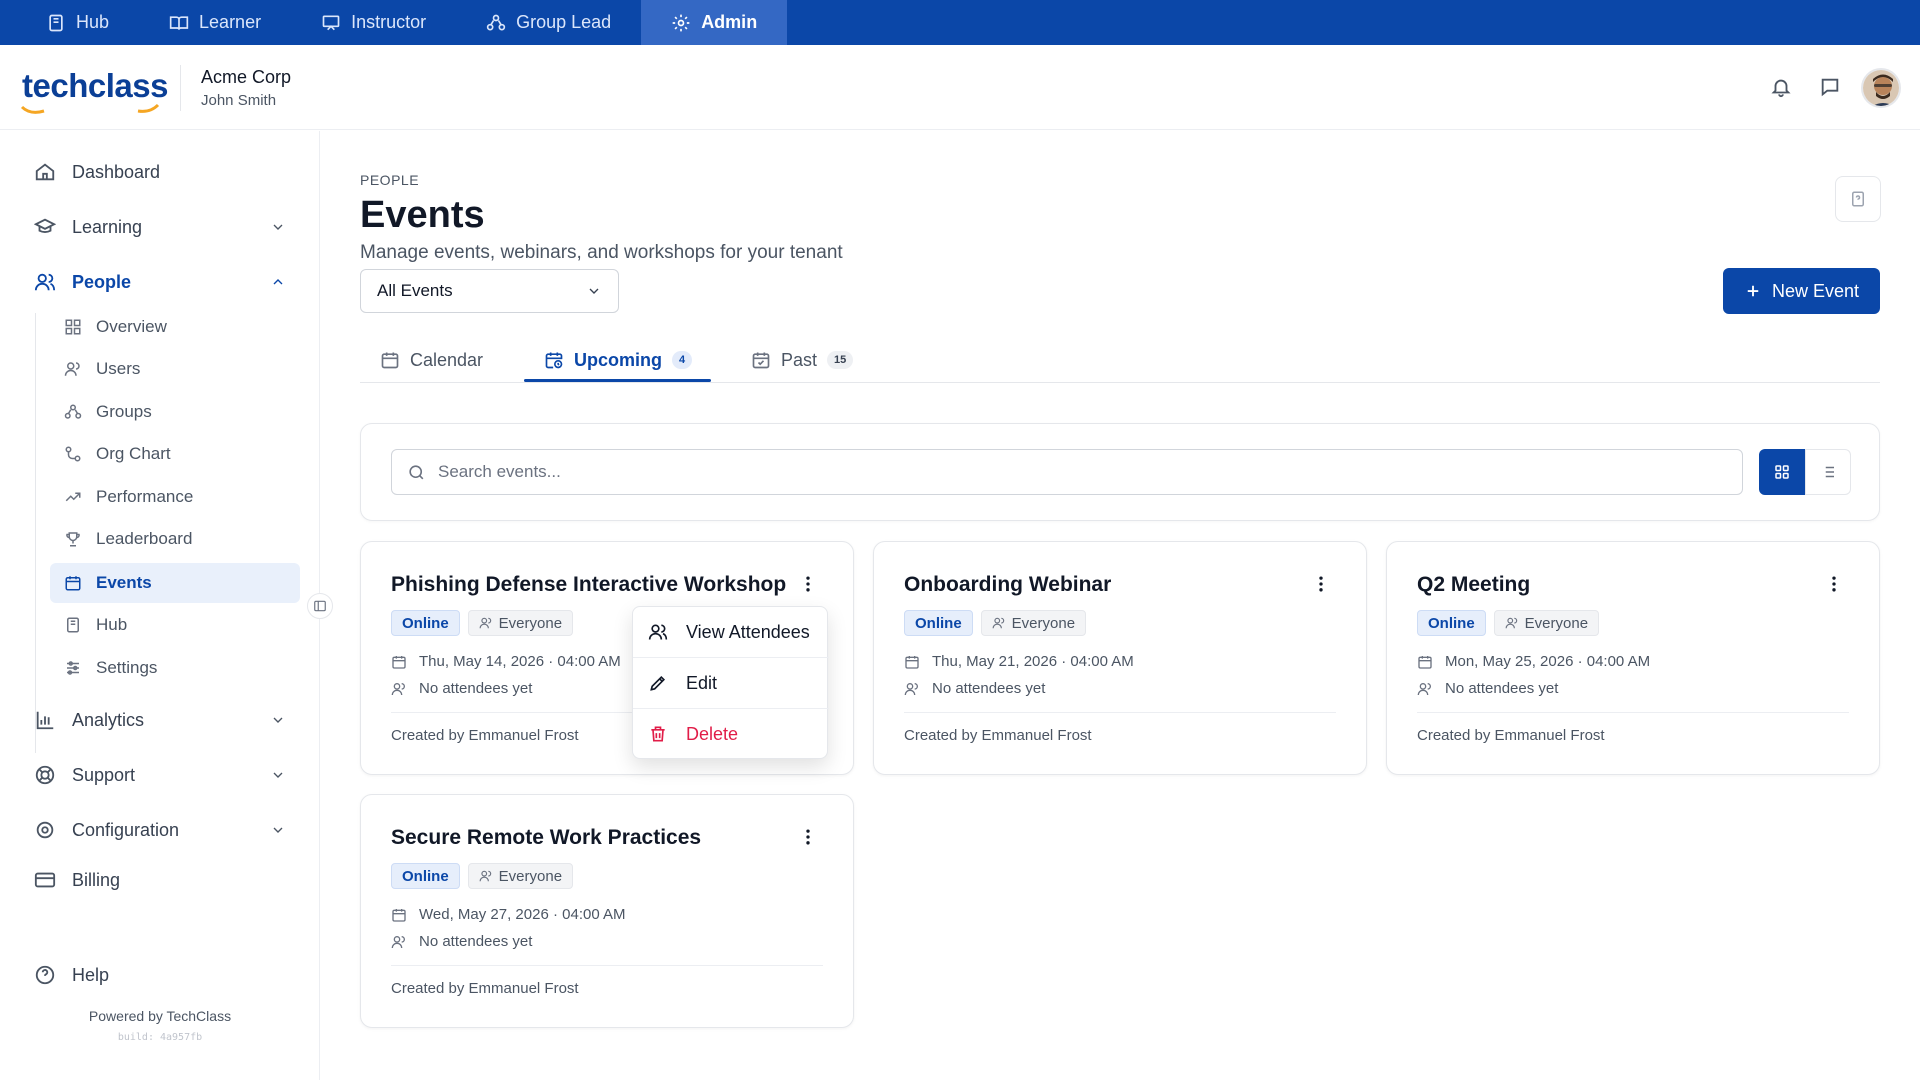 The width and height of the screenshot is (1920, 1080). I want to click on list-view-button, so click(1828, 472).